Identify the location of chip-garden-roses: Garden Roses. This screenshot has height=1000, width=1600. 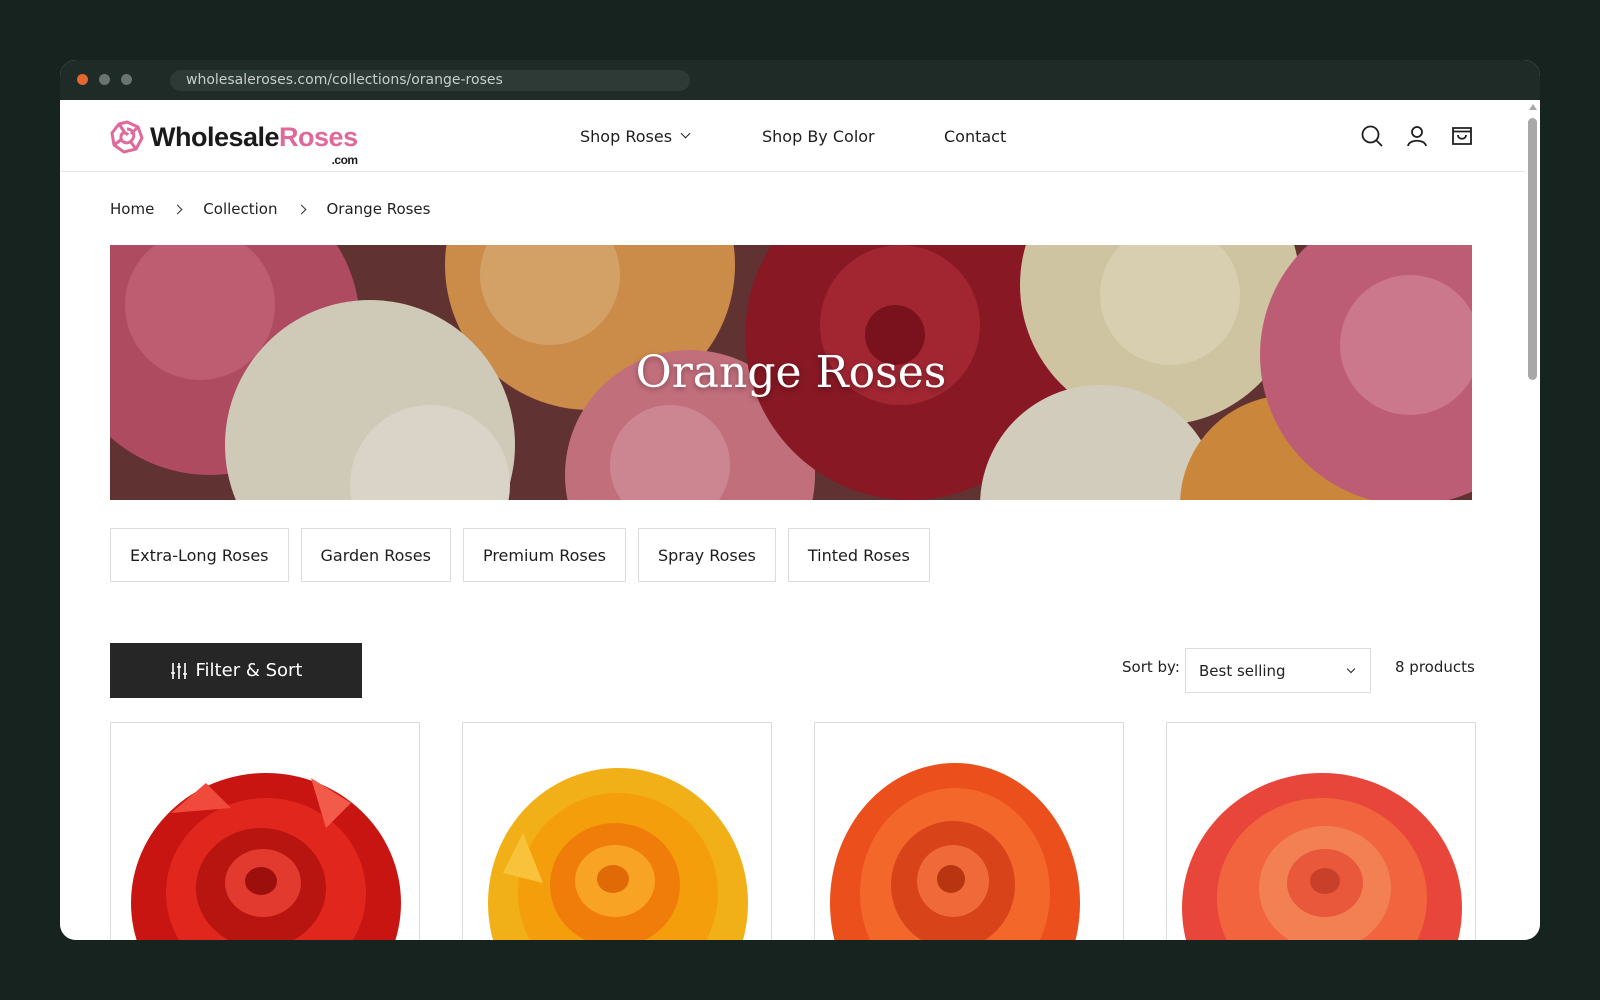
(375, 555).